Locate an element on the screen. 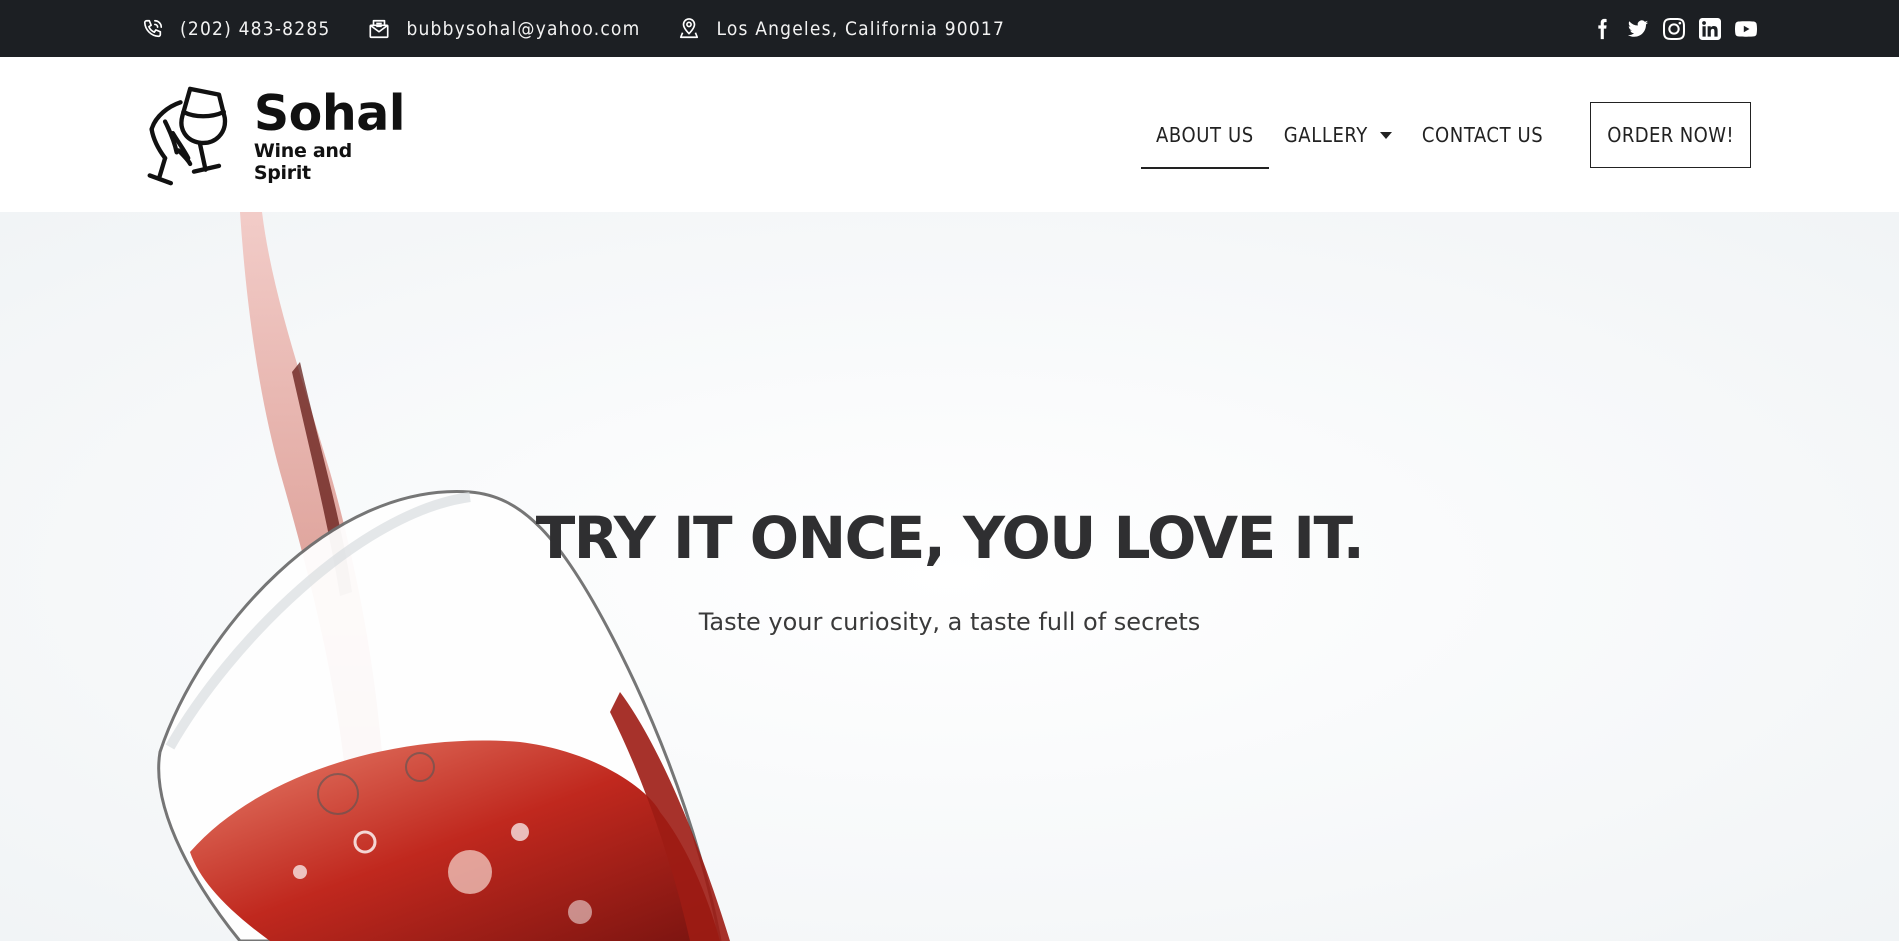  facebook-link is located at coordinates (1602, 29).